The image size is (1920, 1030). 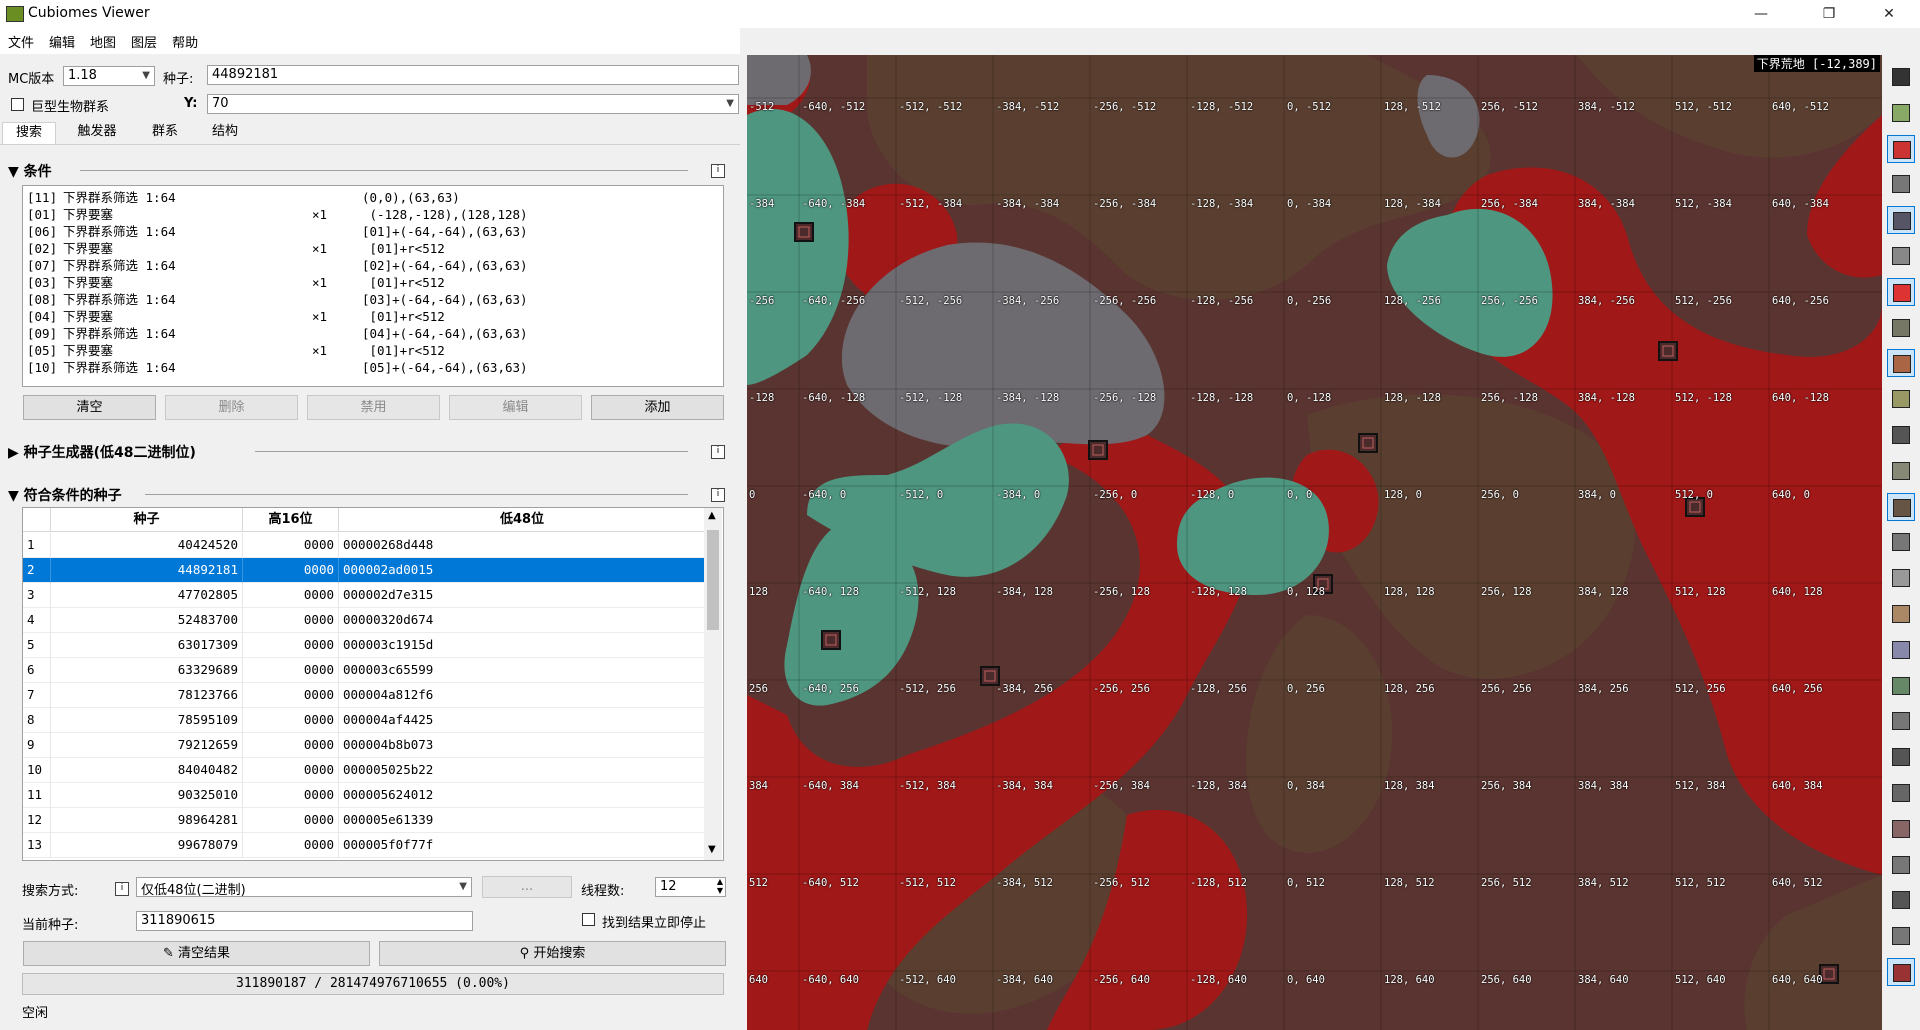 I want to click on monument-toggle-button, so click(x=1901, y=471).